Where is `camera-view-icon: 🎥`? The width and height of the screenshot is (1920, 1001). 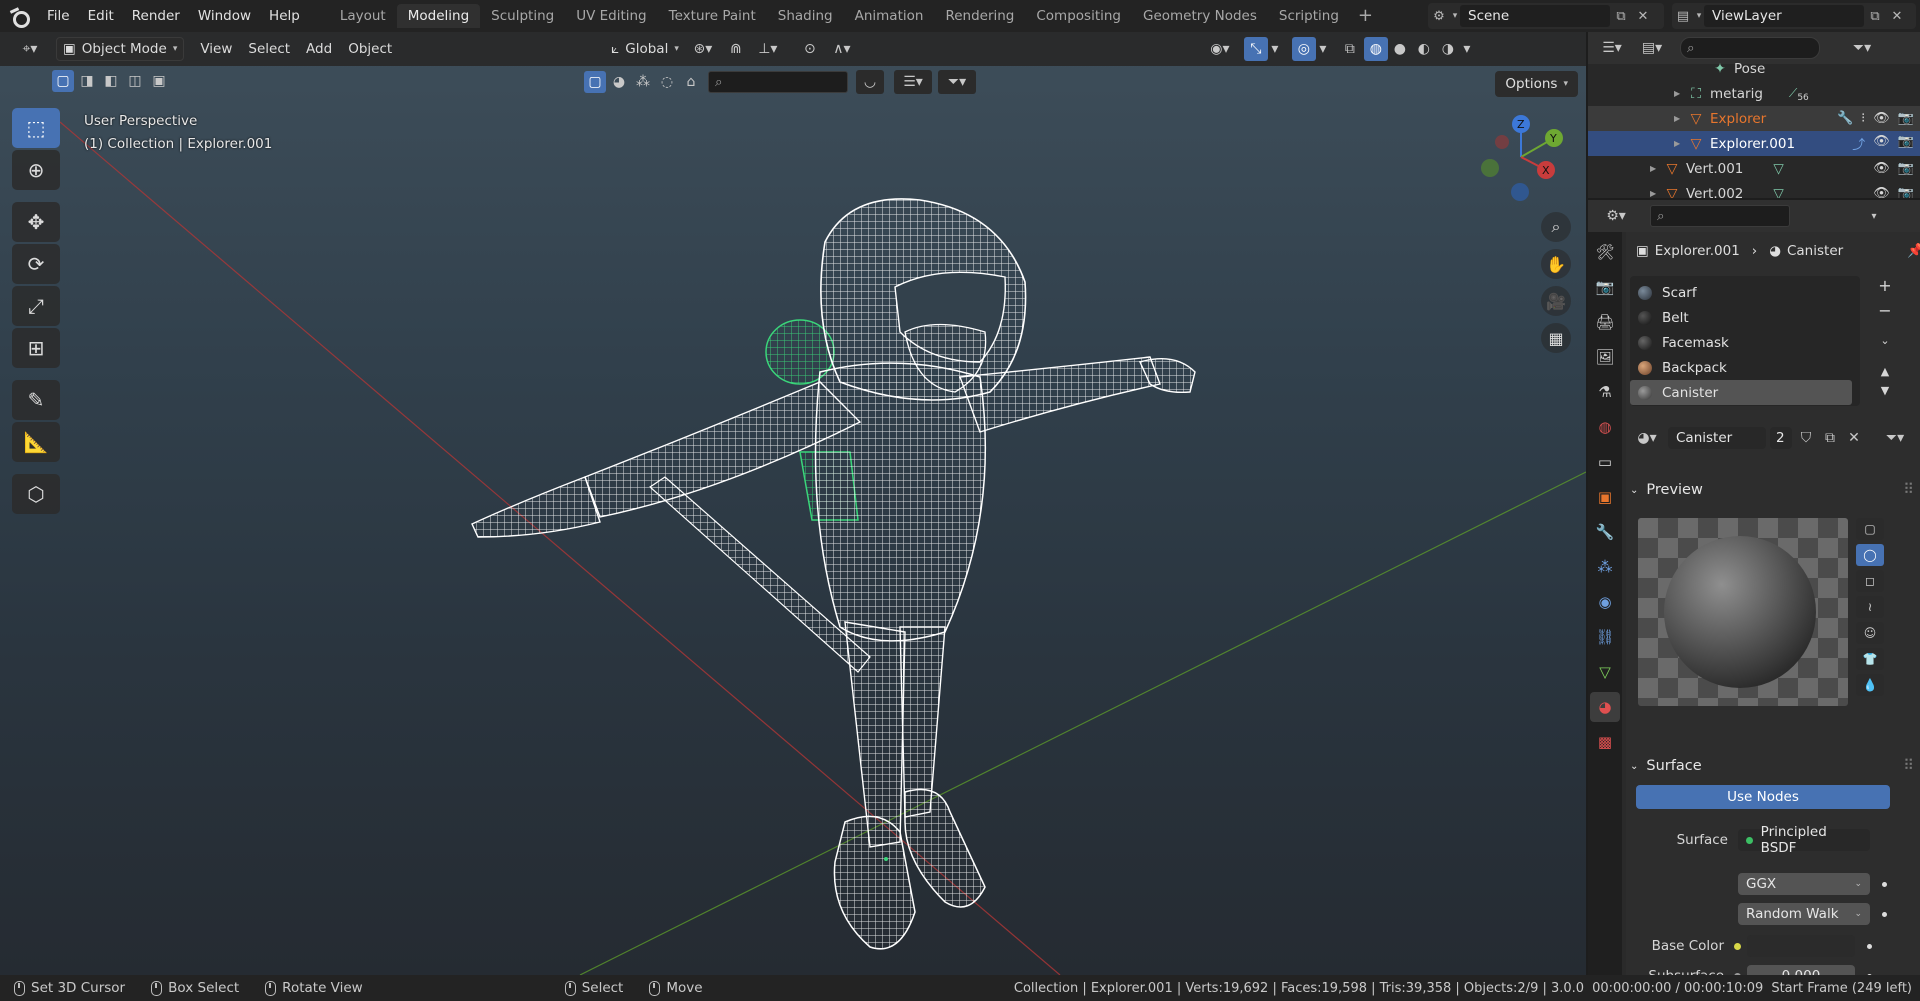
camera-view-icon: 🎥 is located at coordinates (1556, 301).